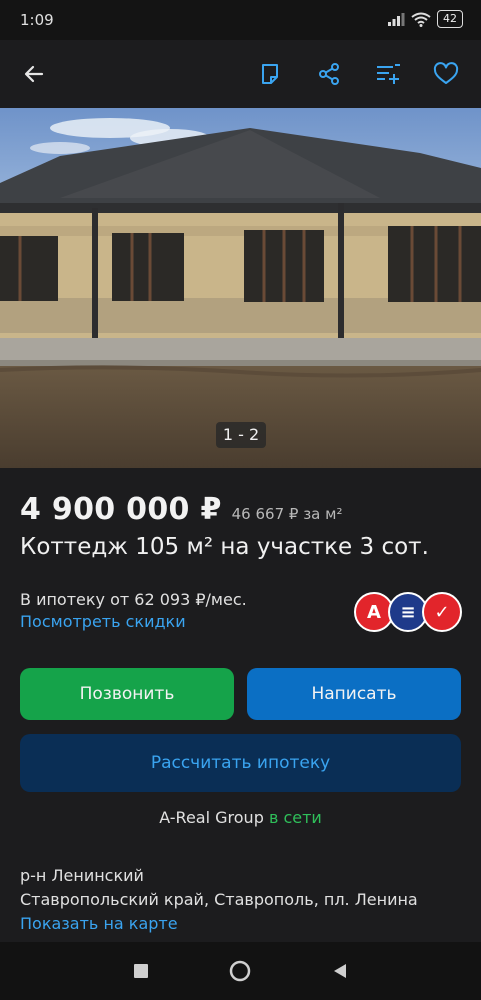 The width and height of the screenshot is (481, 1000). I want to click on status-icons: 42, so click(425, 19).